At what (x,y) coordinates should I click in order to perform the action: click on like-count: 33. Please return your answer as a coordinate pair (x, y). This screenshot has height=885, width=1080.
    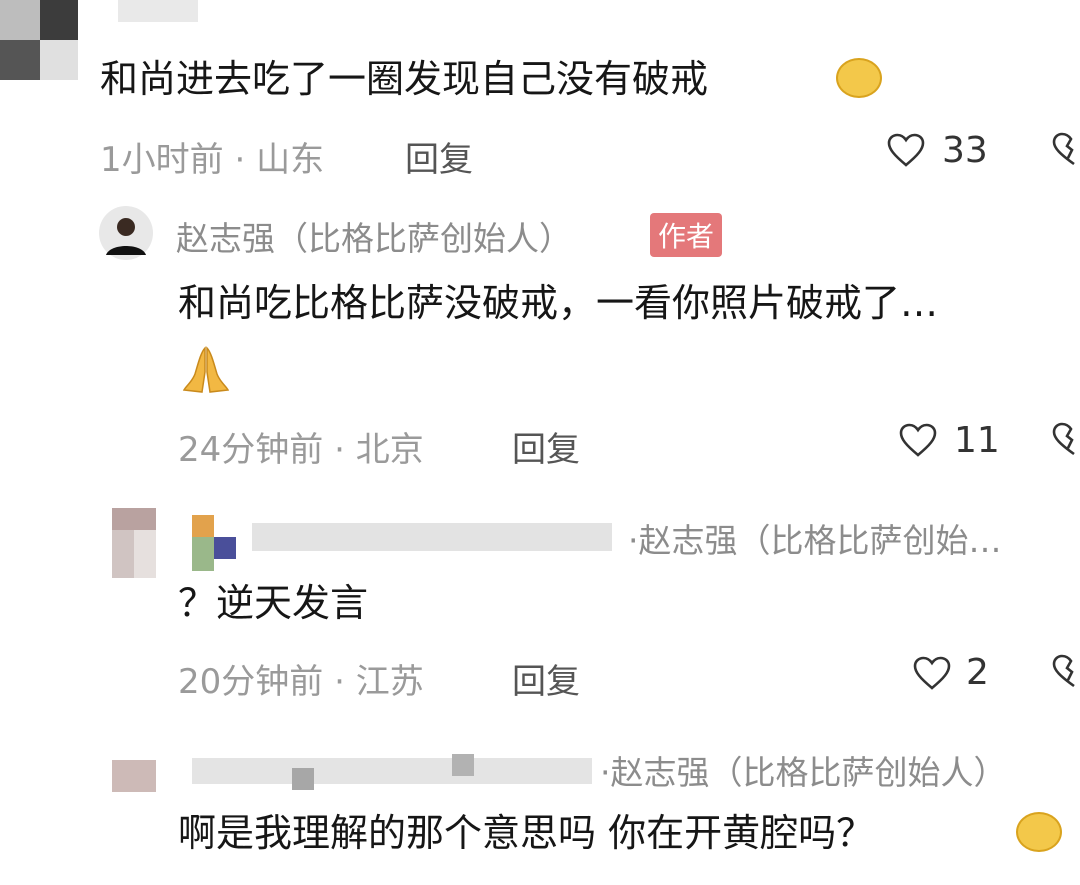
    Looking at the image, I should click on (965, 150).